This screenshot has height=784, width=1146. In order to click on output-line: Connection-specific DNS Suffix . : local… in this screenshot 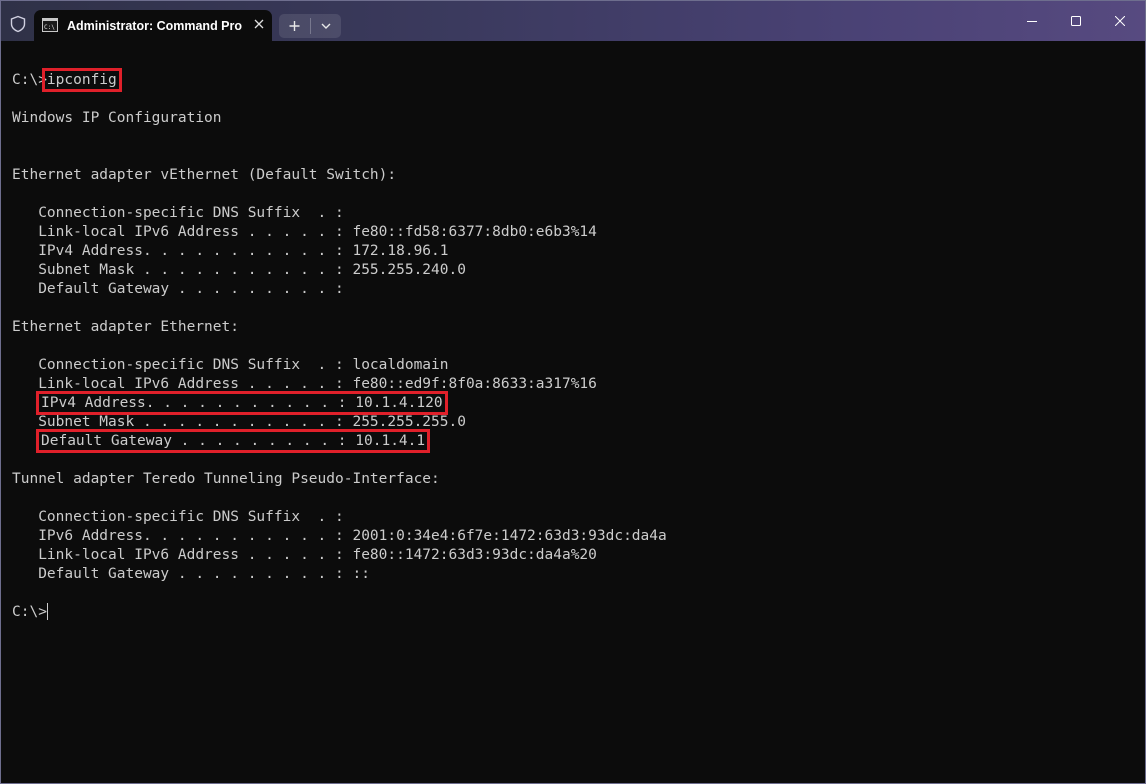, I will do `click(230, 365)`.